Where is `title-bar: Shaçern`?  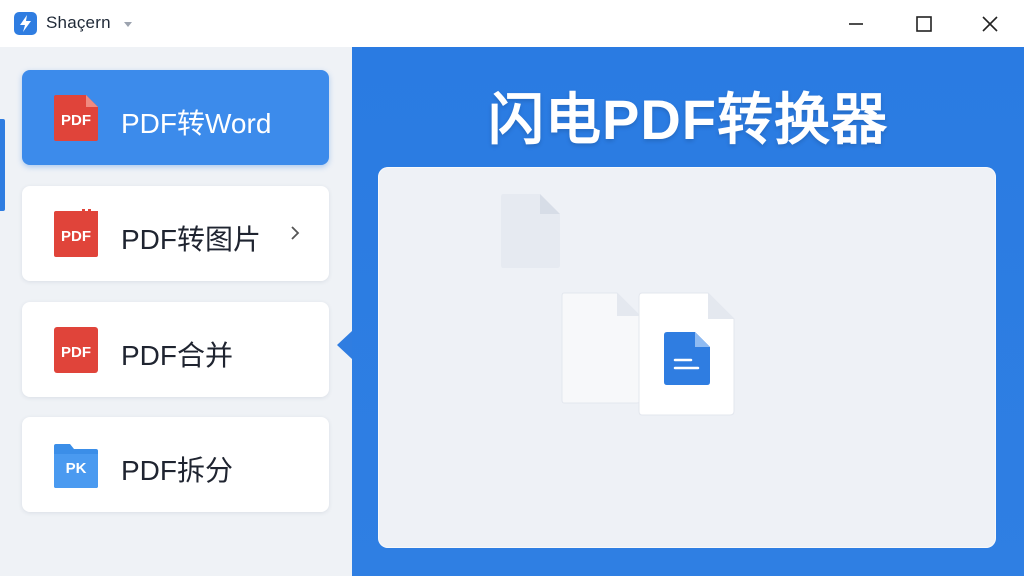
title-bar: Shaçern is located at coordinates (512, 23).